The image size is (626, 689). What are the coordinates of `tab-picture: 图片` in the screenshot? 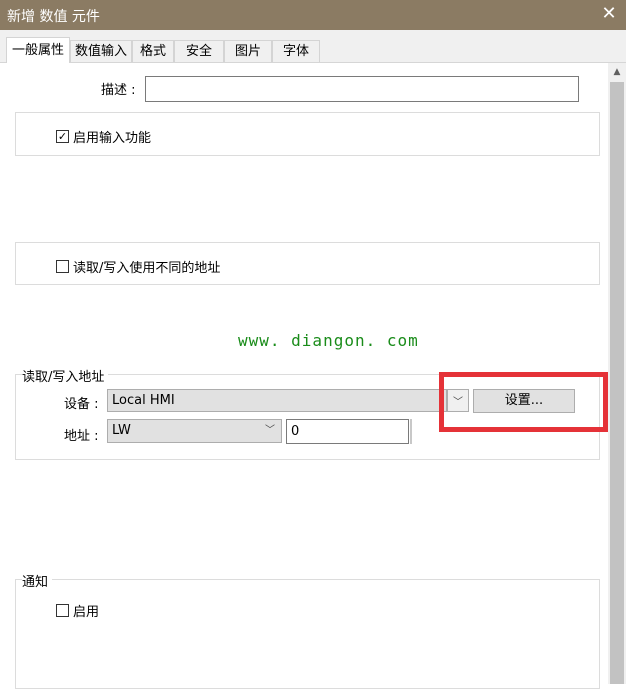 It's located at (248, 51).